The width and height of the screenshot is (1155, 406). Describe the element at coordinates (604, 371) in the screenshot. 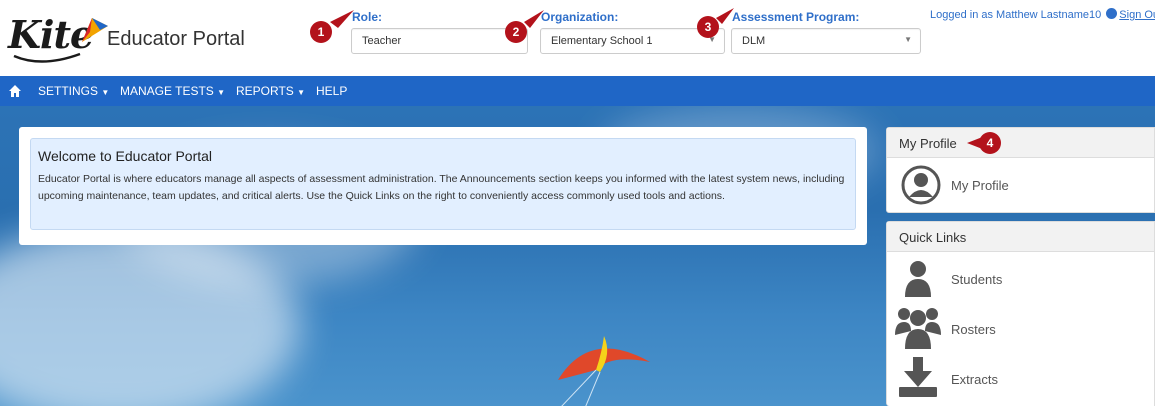

I see `kite-image-icon` at that location.